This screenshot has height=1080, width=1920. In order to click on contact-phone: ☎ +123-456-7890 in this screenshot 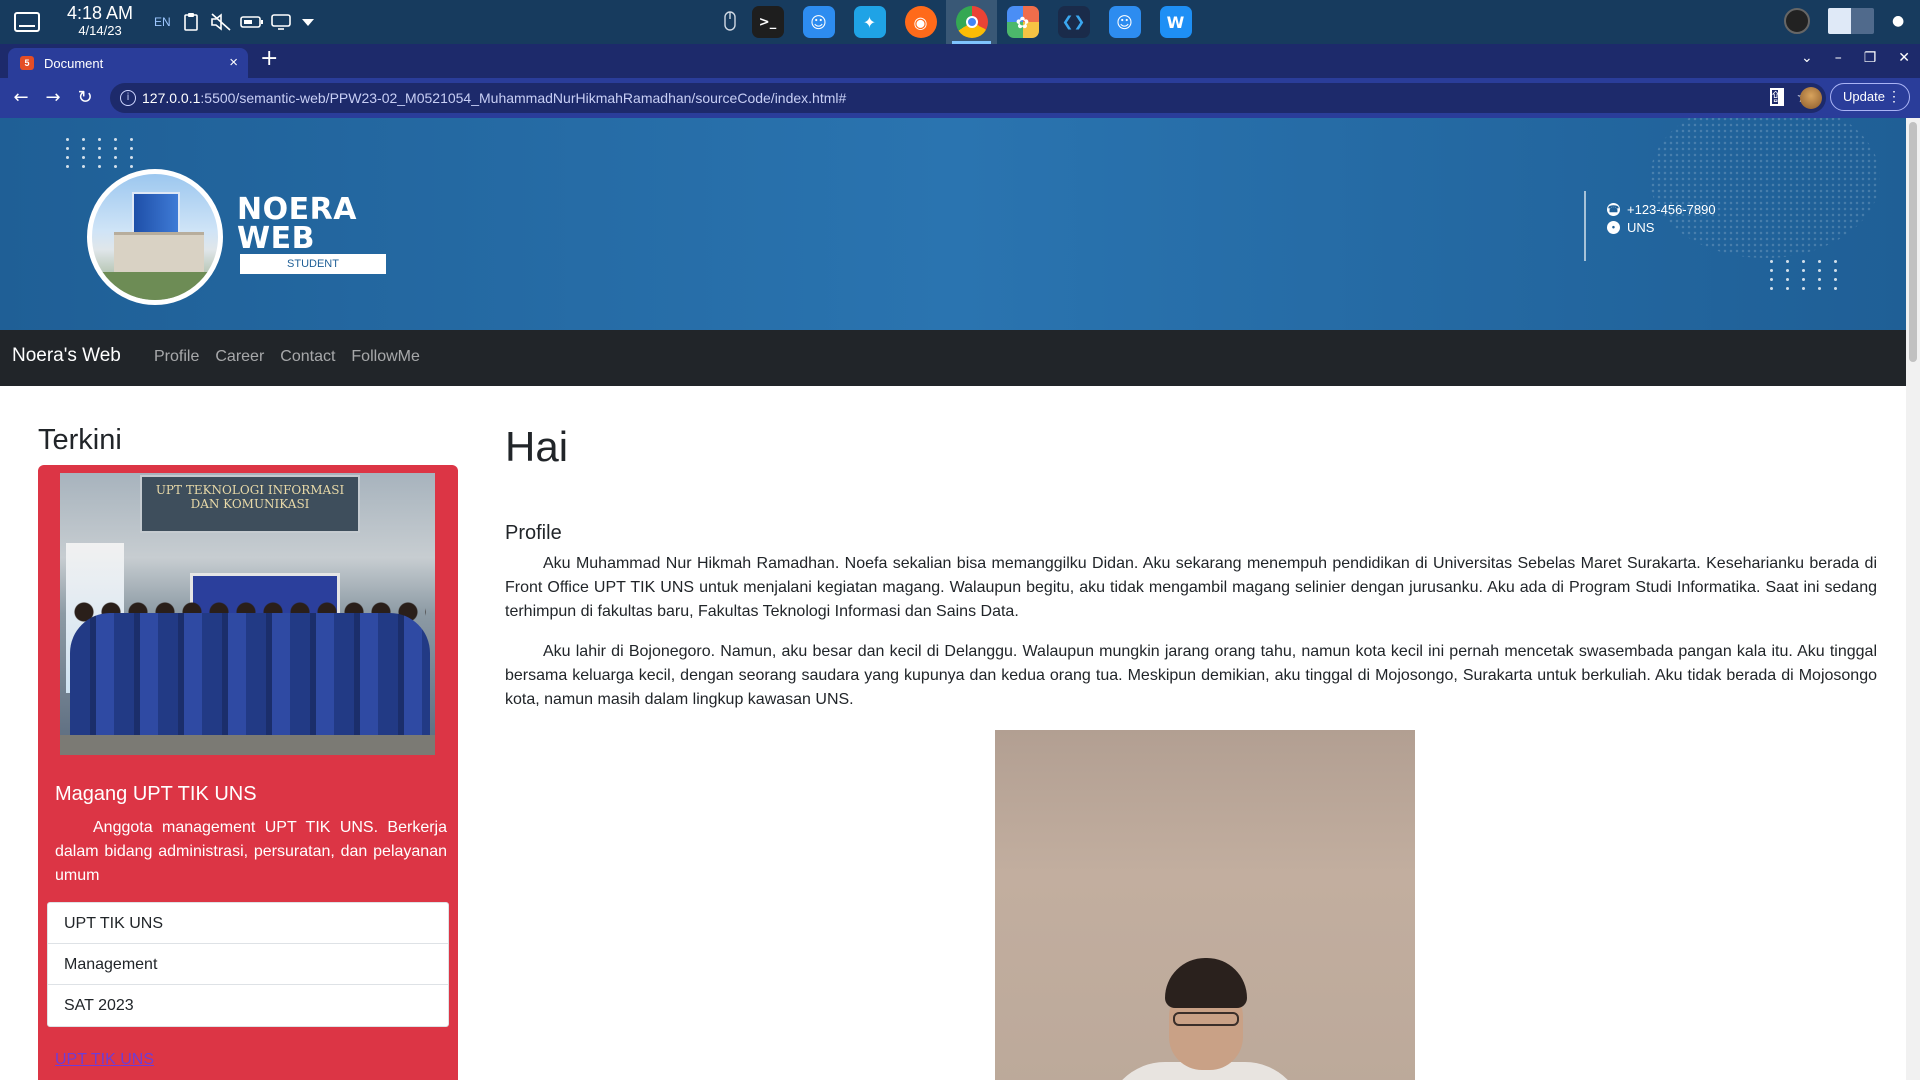, I will do `click(1661, 209)`.